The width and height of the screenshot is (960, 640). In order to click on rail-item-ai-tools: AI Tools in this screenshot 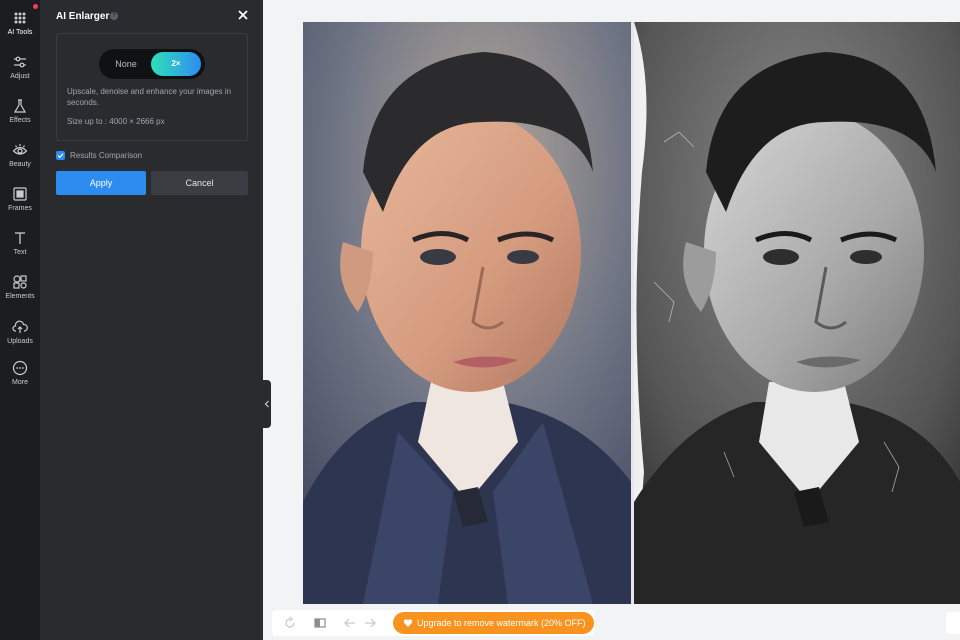, I will do `click(20, 26)`.